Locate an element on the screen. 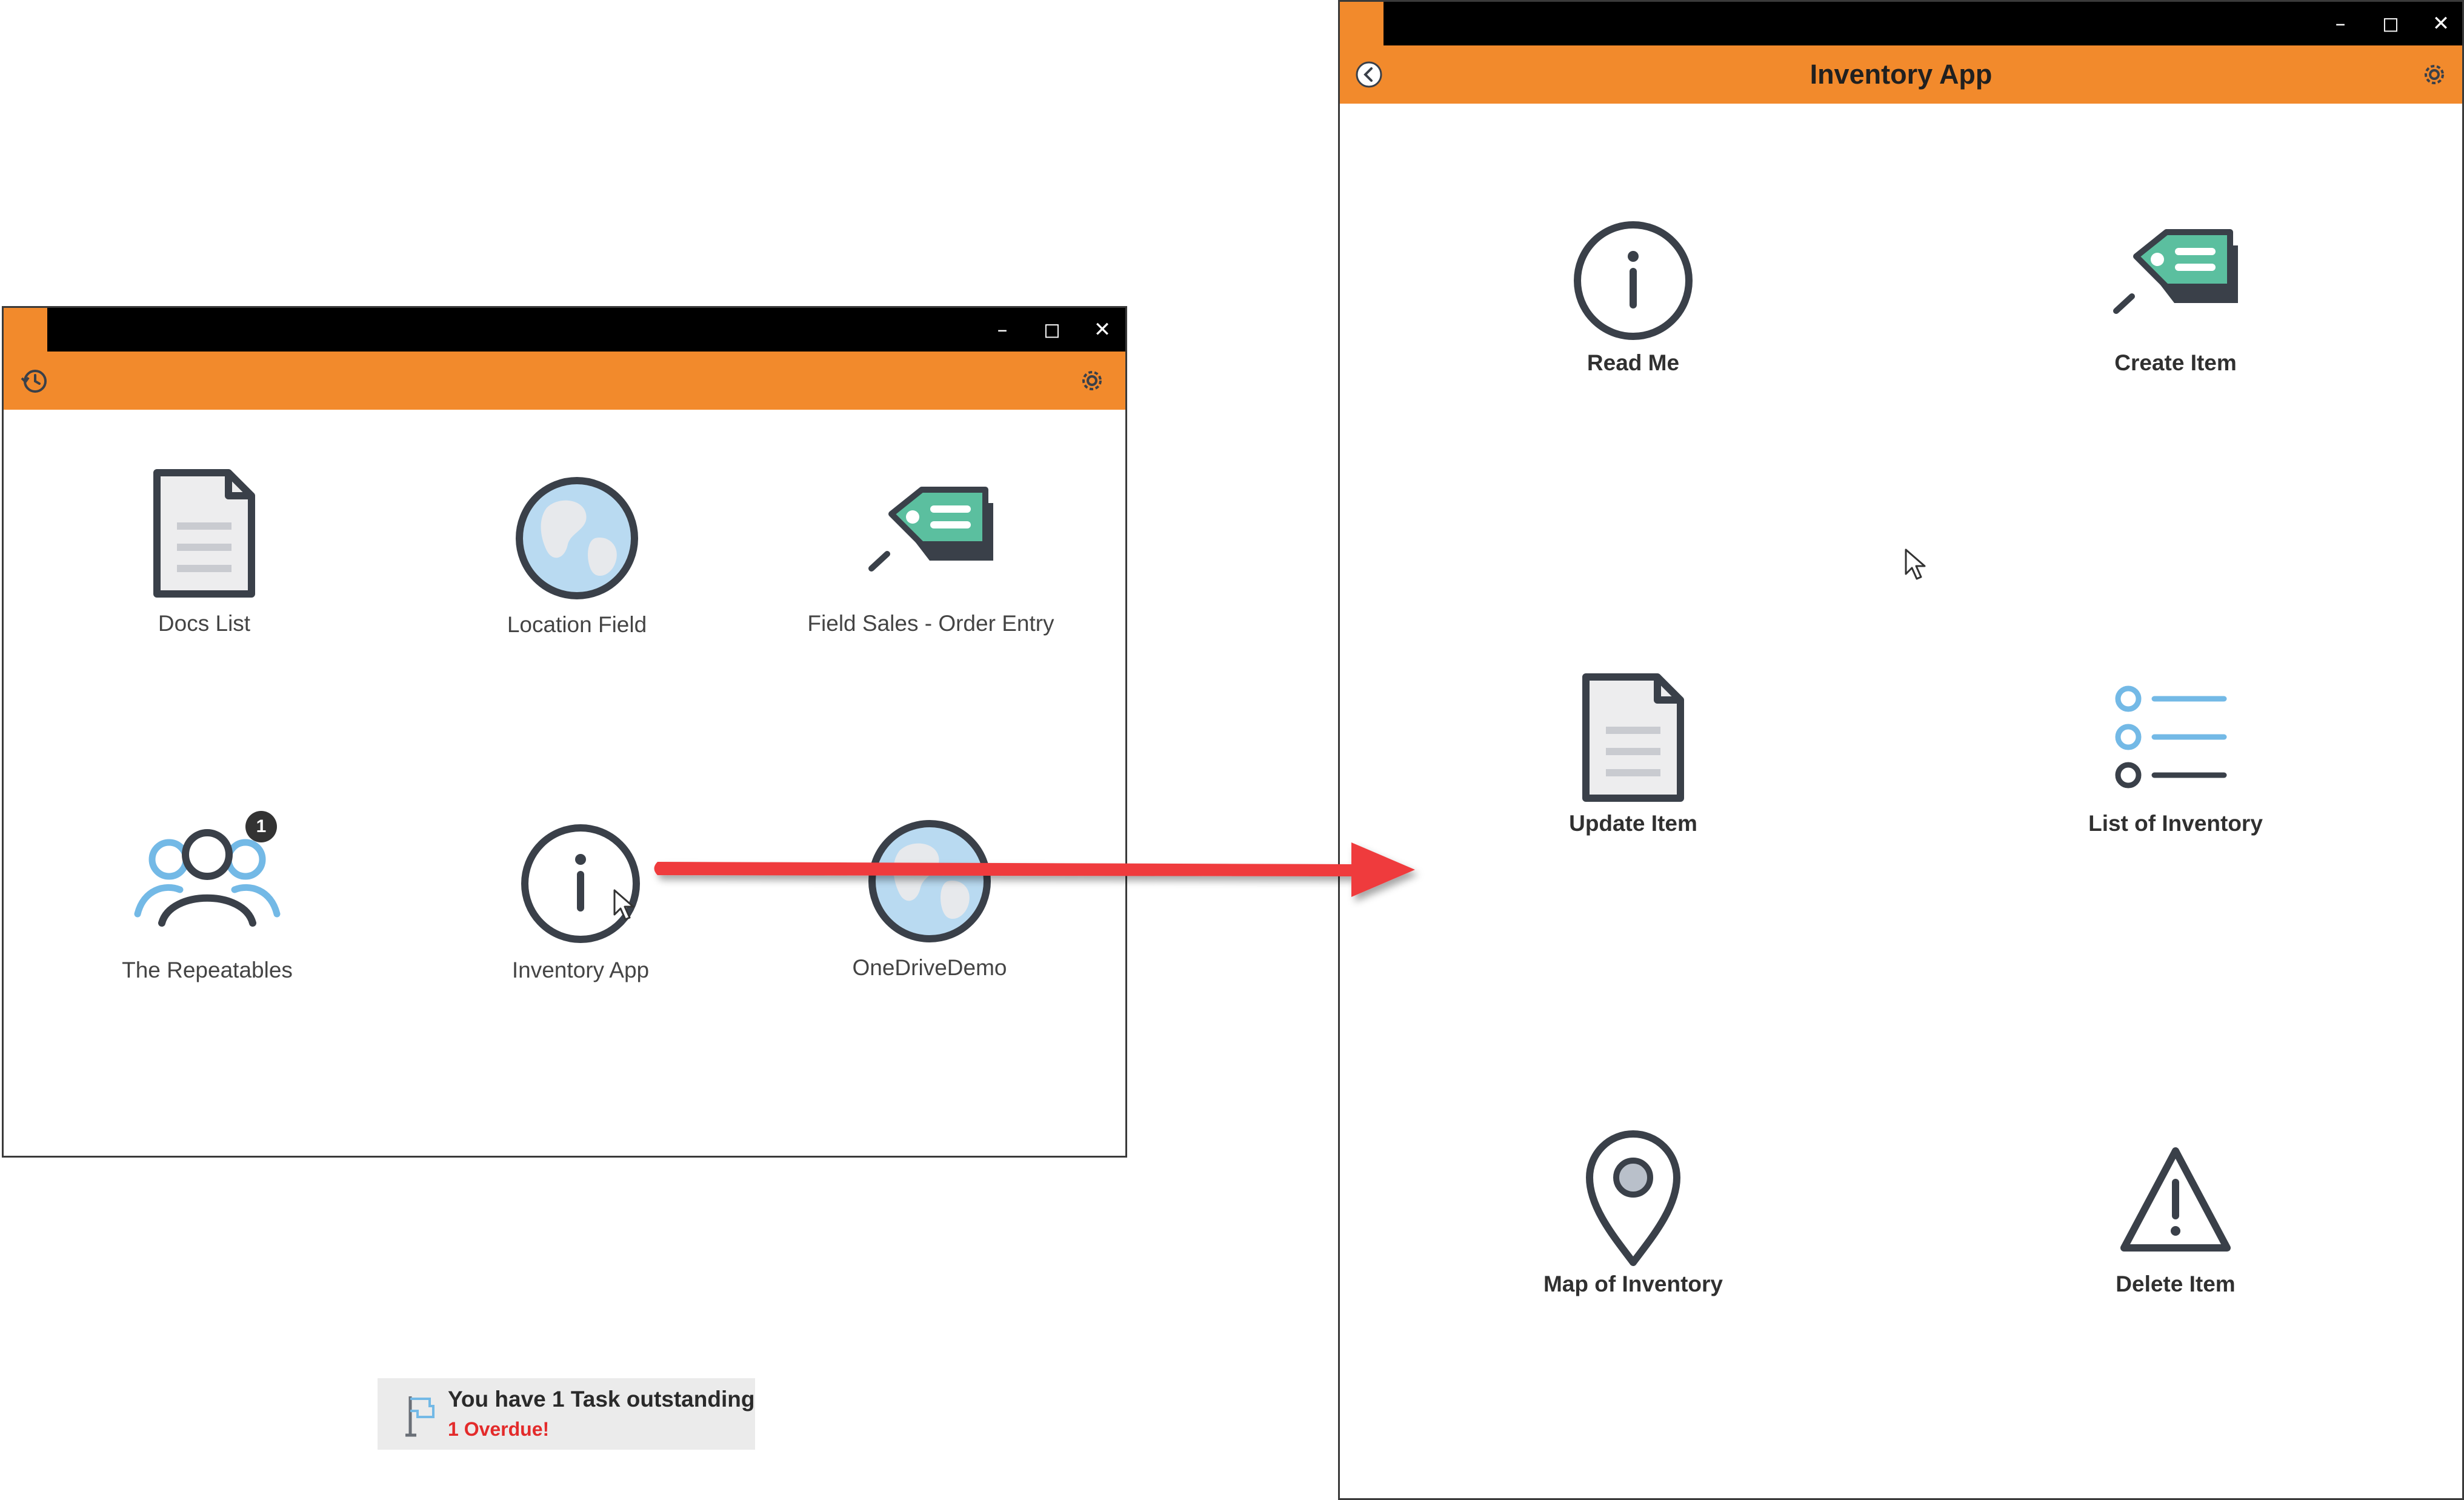 The width and height of the screenshot is (2464, 1500). tile-label: Update Item is located at coordinates (1633, 823).